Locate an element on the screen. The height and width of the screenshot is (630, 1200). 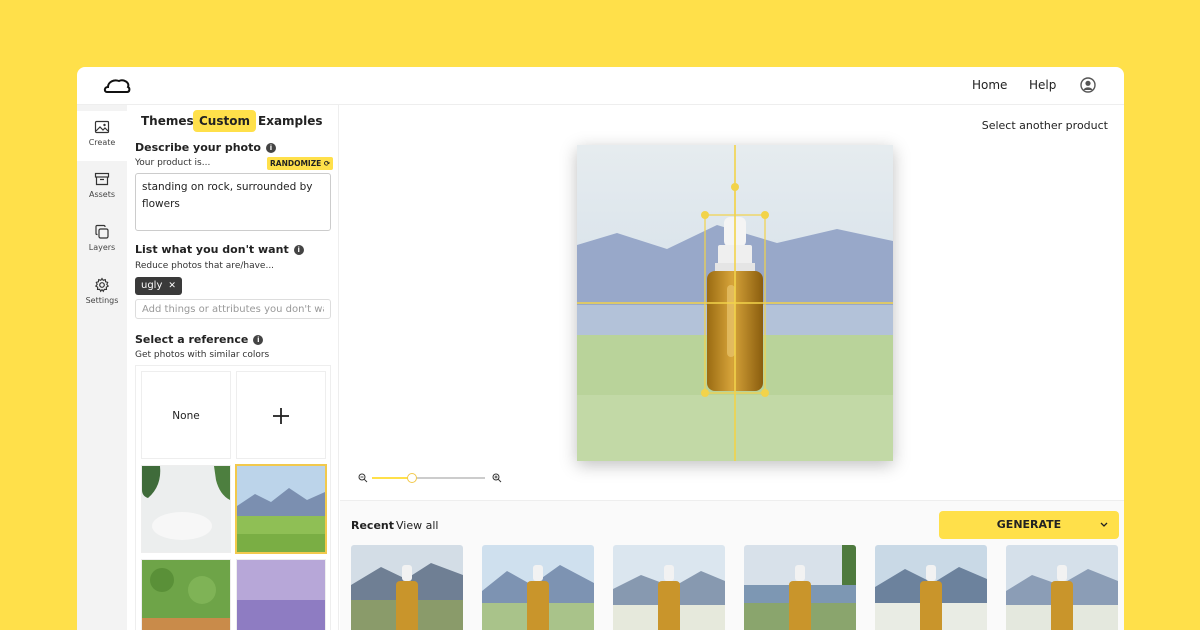
close-icon: ✕ is located at coordinates (172, 286).